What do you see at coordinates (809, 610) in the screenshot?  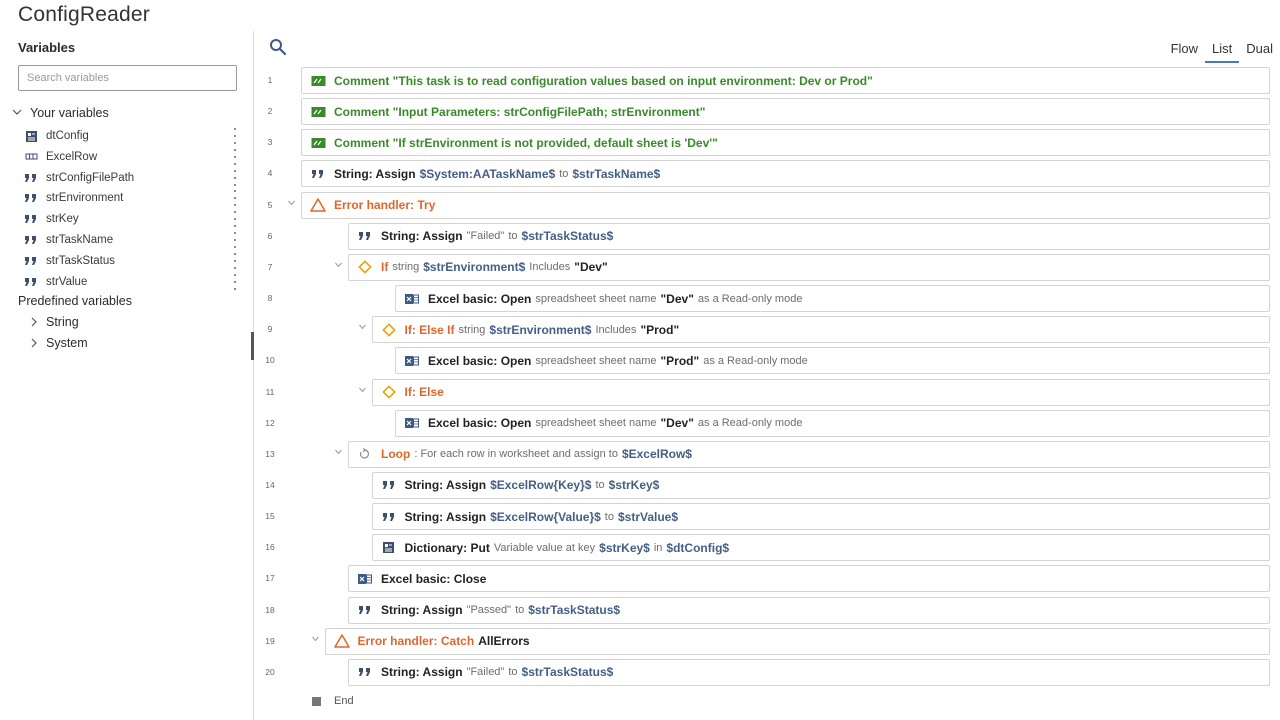 I see `step-row: String: Assign "Passed" to $strTaskStatus$` at bounding box center [809, 610].